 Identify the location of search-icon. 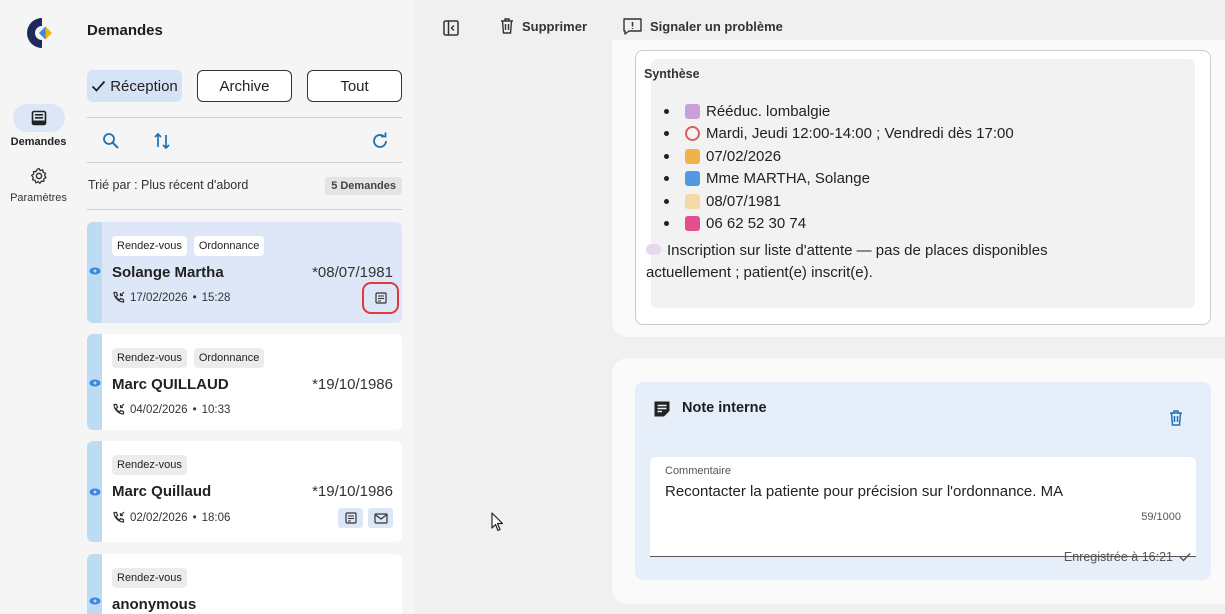
(111, 141).